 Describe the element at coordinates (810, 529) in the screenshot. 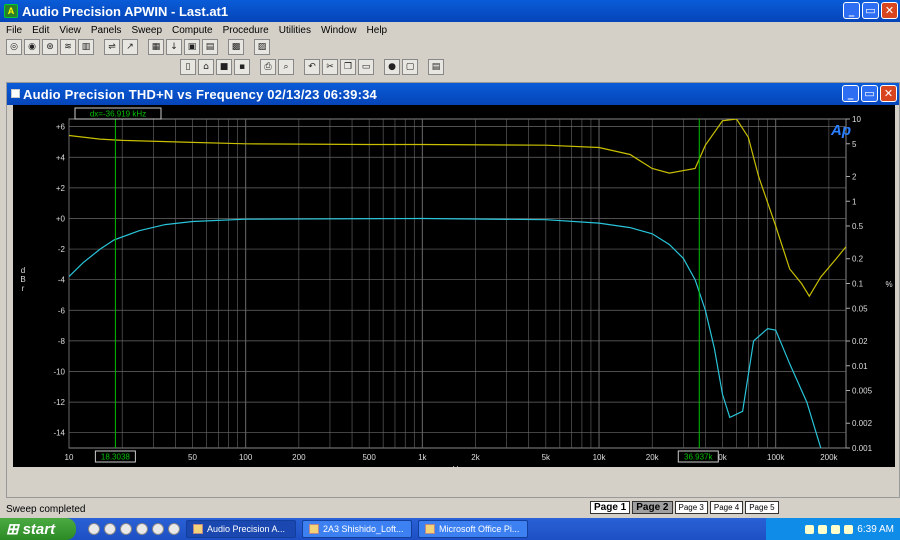

I see `tray-network-icon` at that location.